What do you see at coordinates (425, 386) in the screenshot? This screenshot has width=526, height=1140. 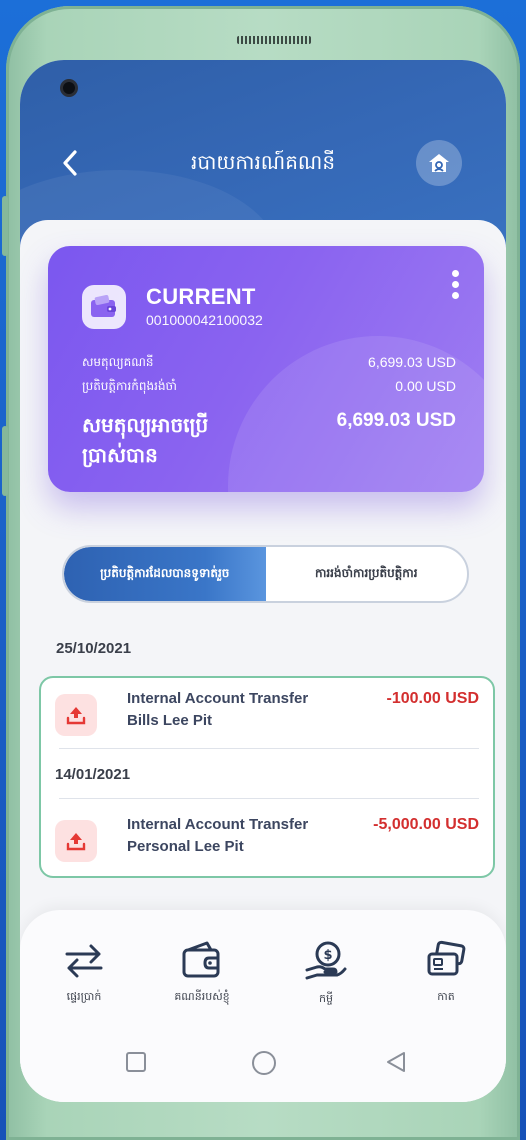 I see `pending-value: 0.00 USD` at bounding box center [425, 386].